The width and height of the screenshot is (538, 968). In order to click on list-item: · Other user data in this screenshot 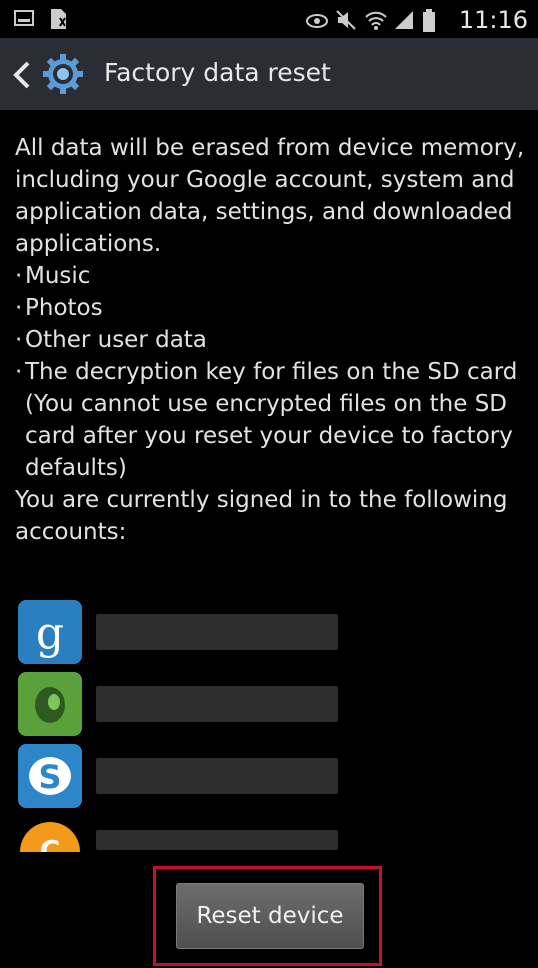, I will do `click(111, 340)`.